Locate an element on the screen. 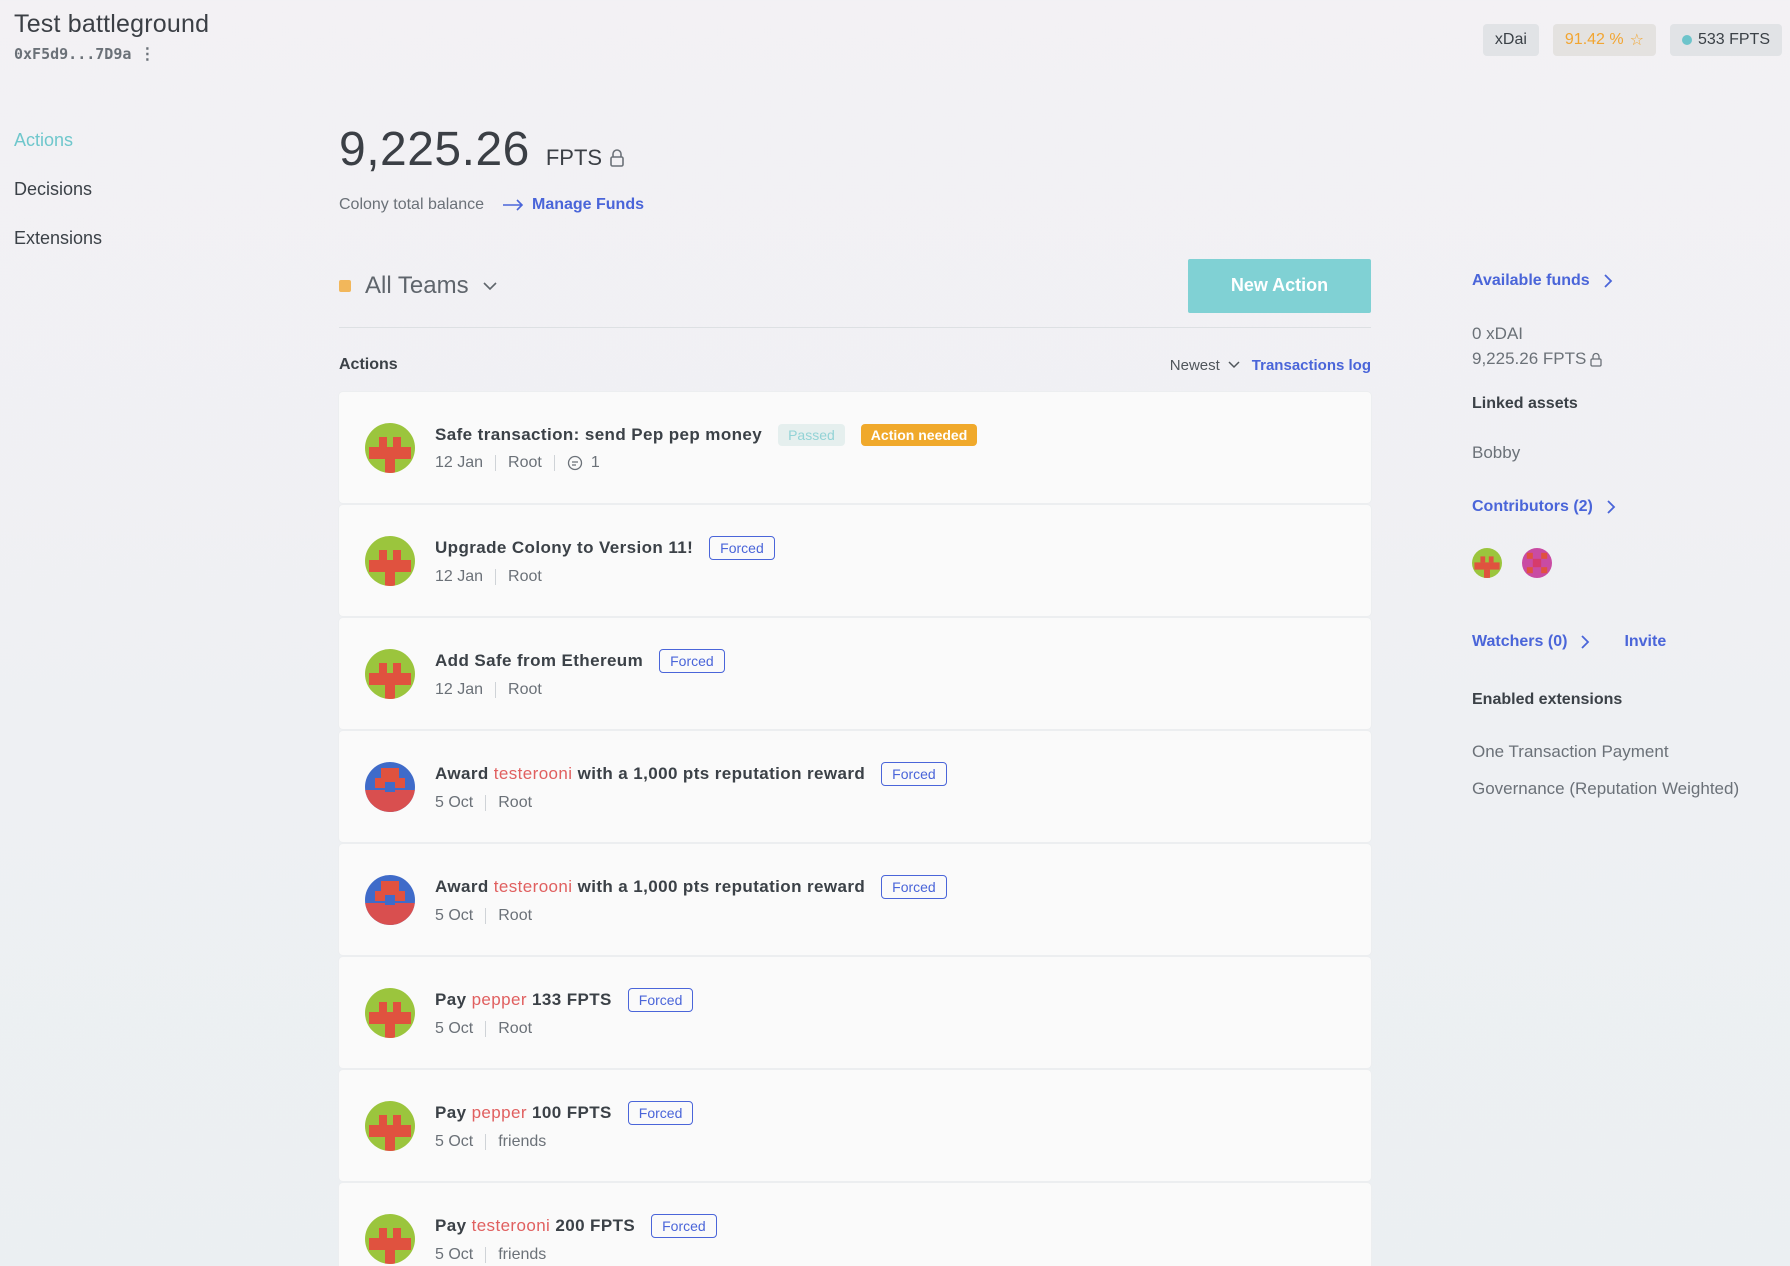  team-select: All Teams is located at coordinates (418, 286).